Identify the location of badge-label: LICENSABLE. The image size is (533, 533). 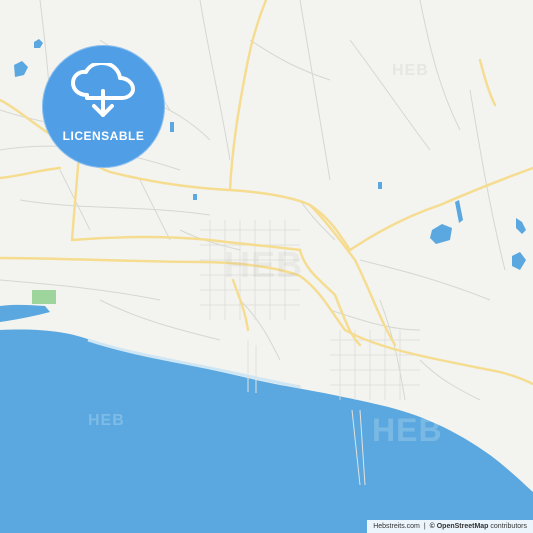
(103, 136).